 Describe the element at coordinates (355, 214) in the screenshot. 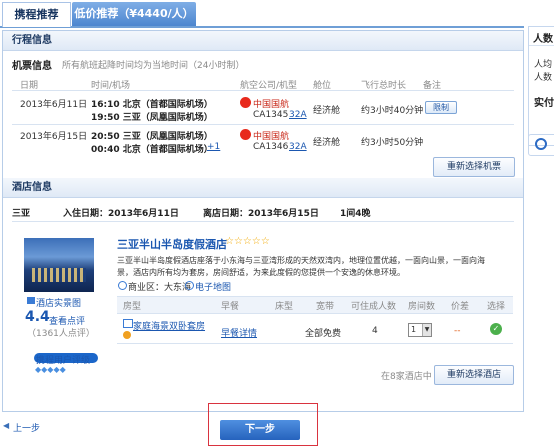

I see `room-nights: 1间4晚` at that location.